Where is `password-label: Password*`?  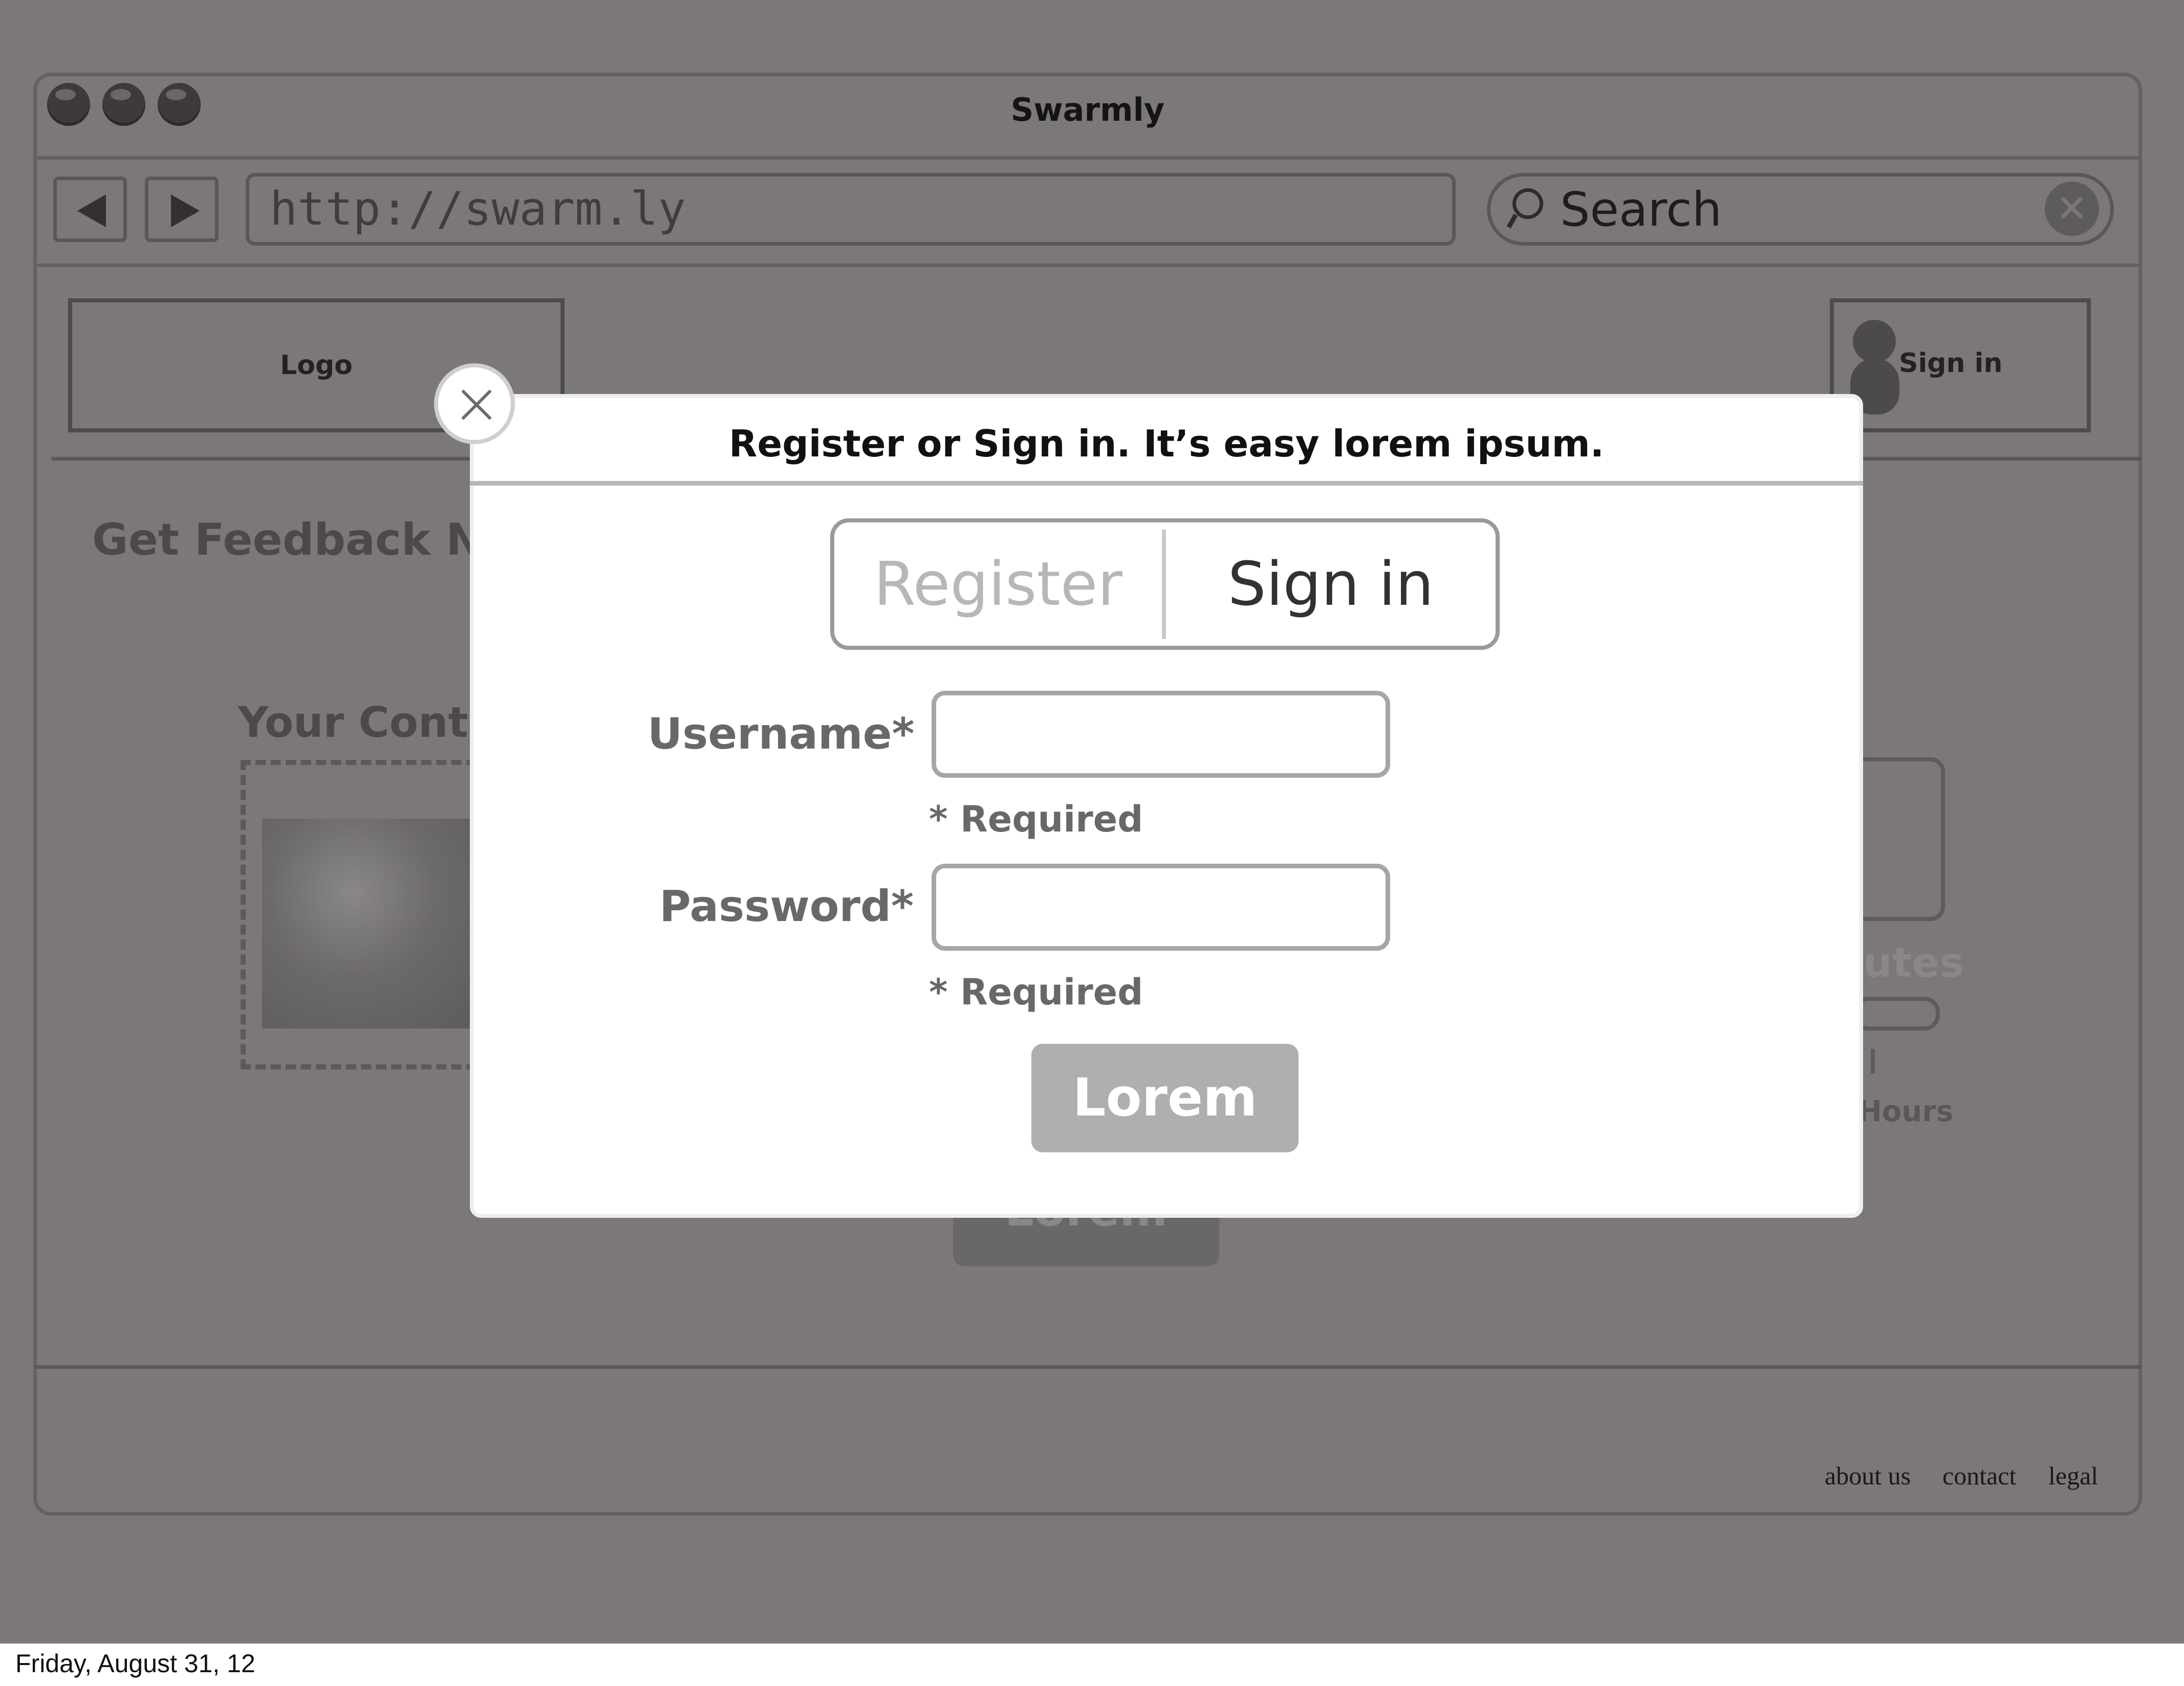 password-label: Password* is located at coordinates (786, 906).